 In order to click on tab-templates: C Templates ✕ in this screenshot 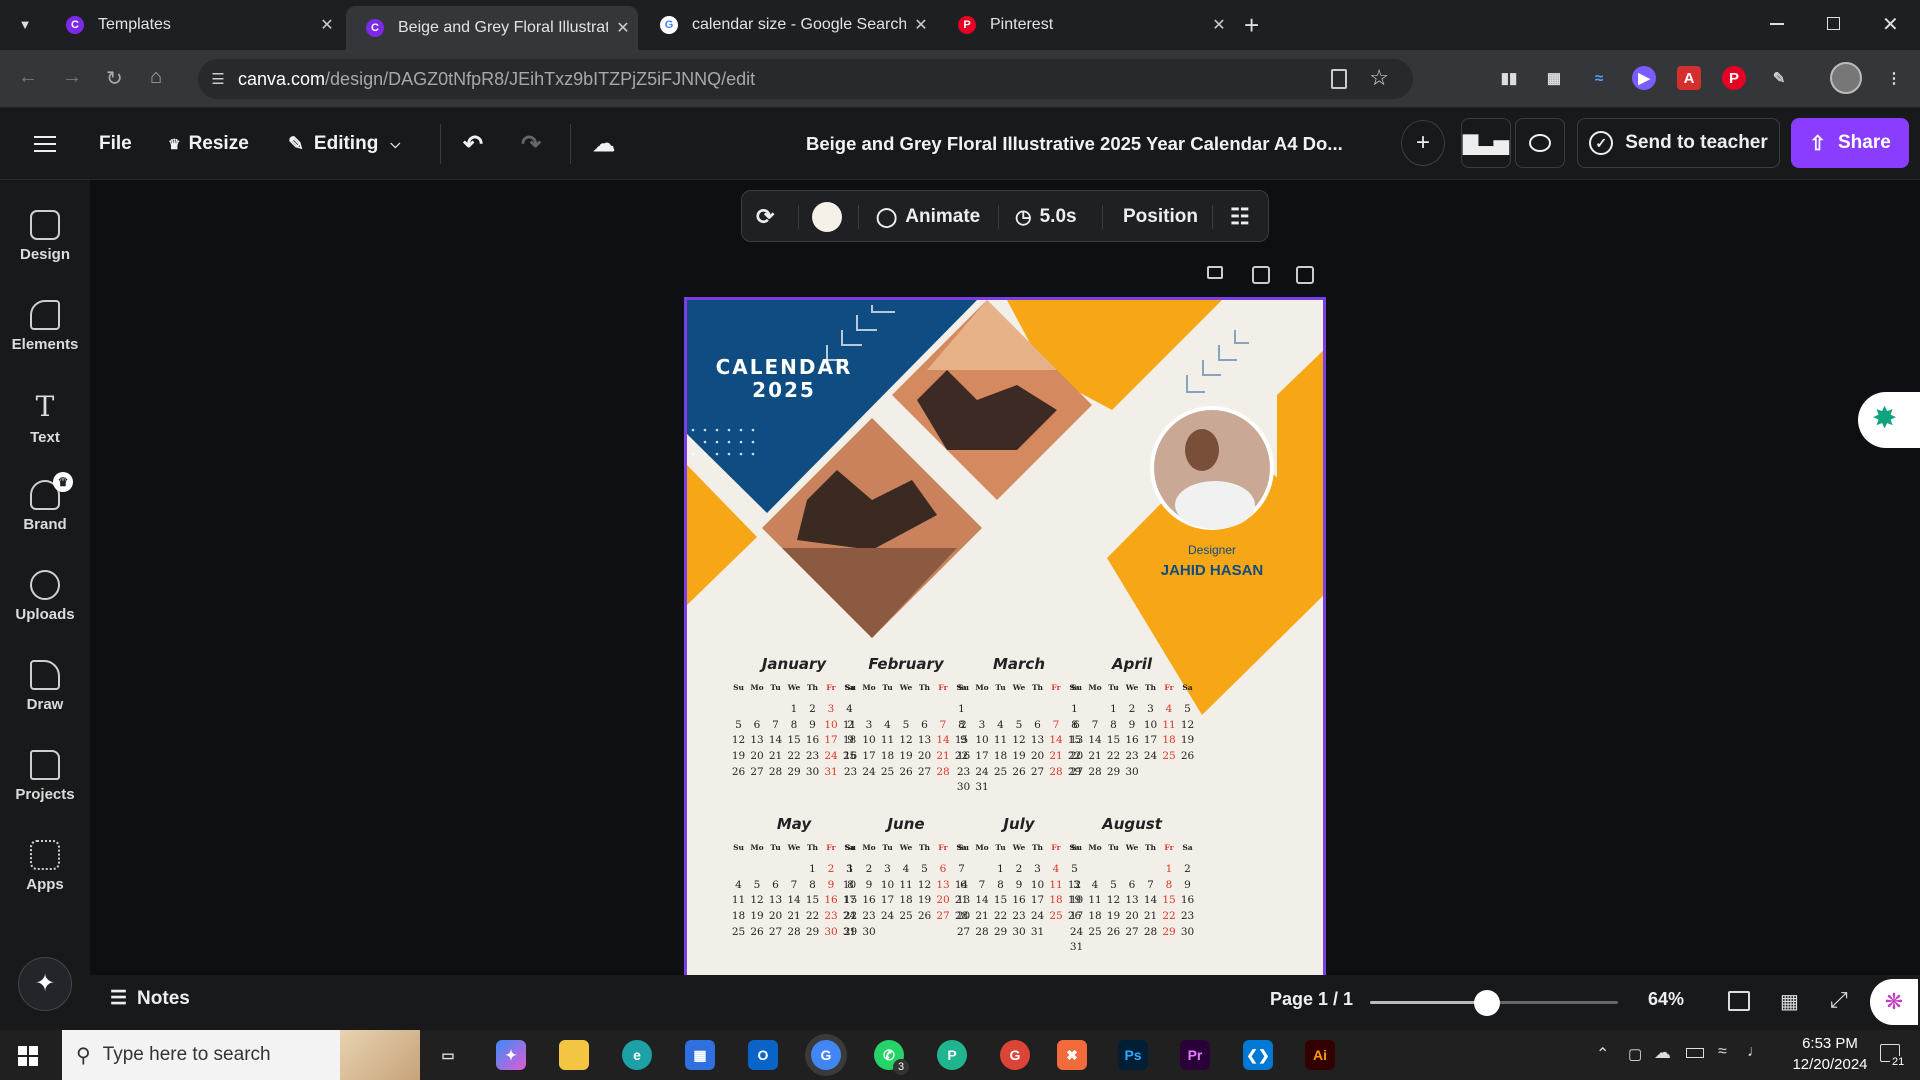, I will do `click(194, 25)`.